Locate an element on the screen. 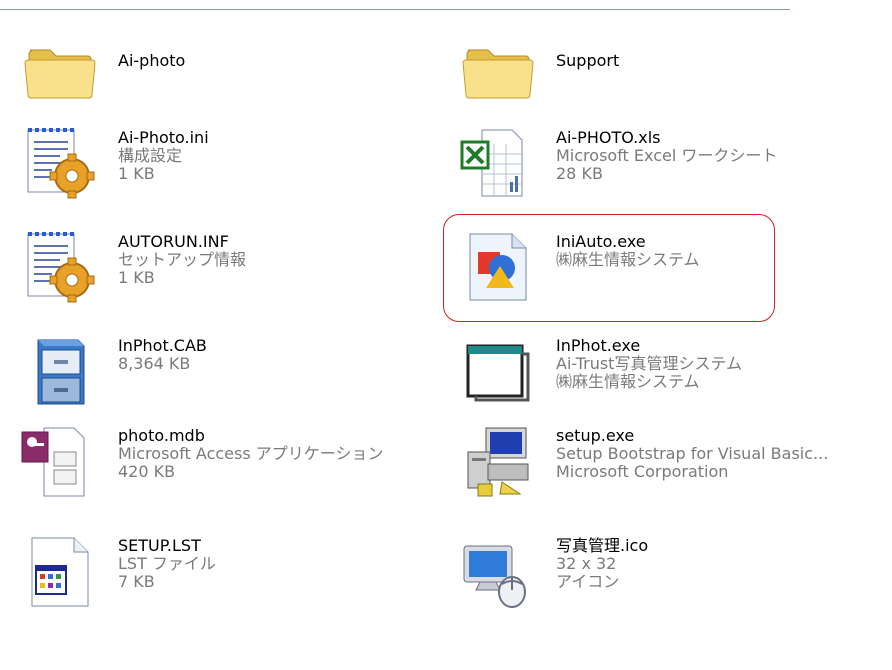  file-name: InPhot.CAB is located at coordinates (162, 345).